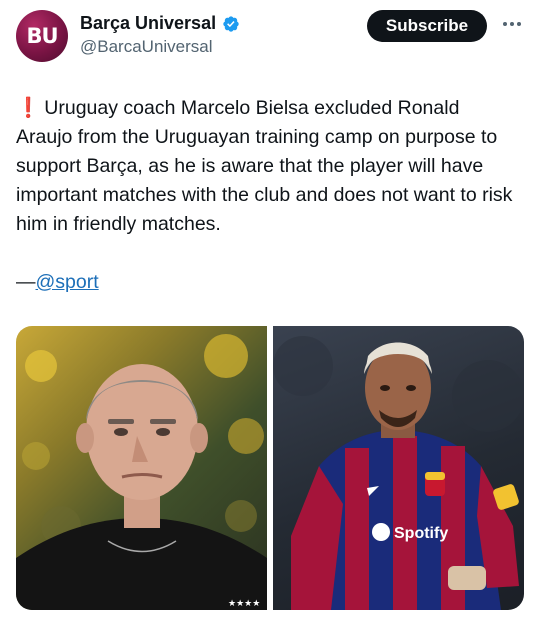 This screenshot has height=628, width=540. What do you see at coordinates (42, 36) in the screenshot?
I see `avatar: BU` at bounding box center [42, 36].